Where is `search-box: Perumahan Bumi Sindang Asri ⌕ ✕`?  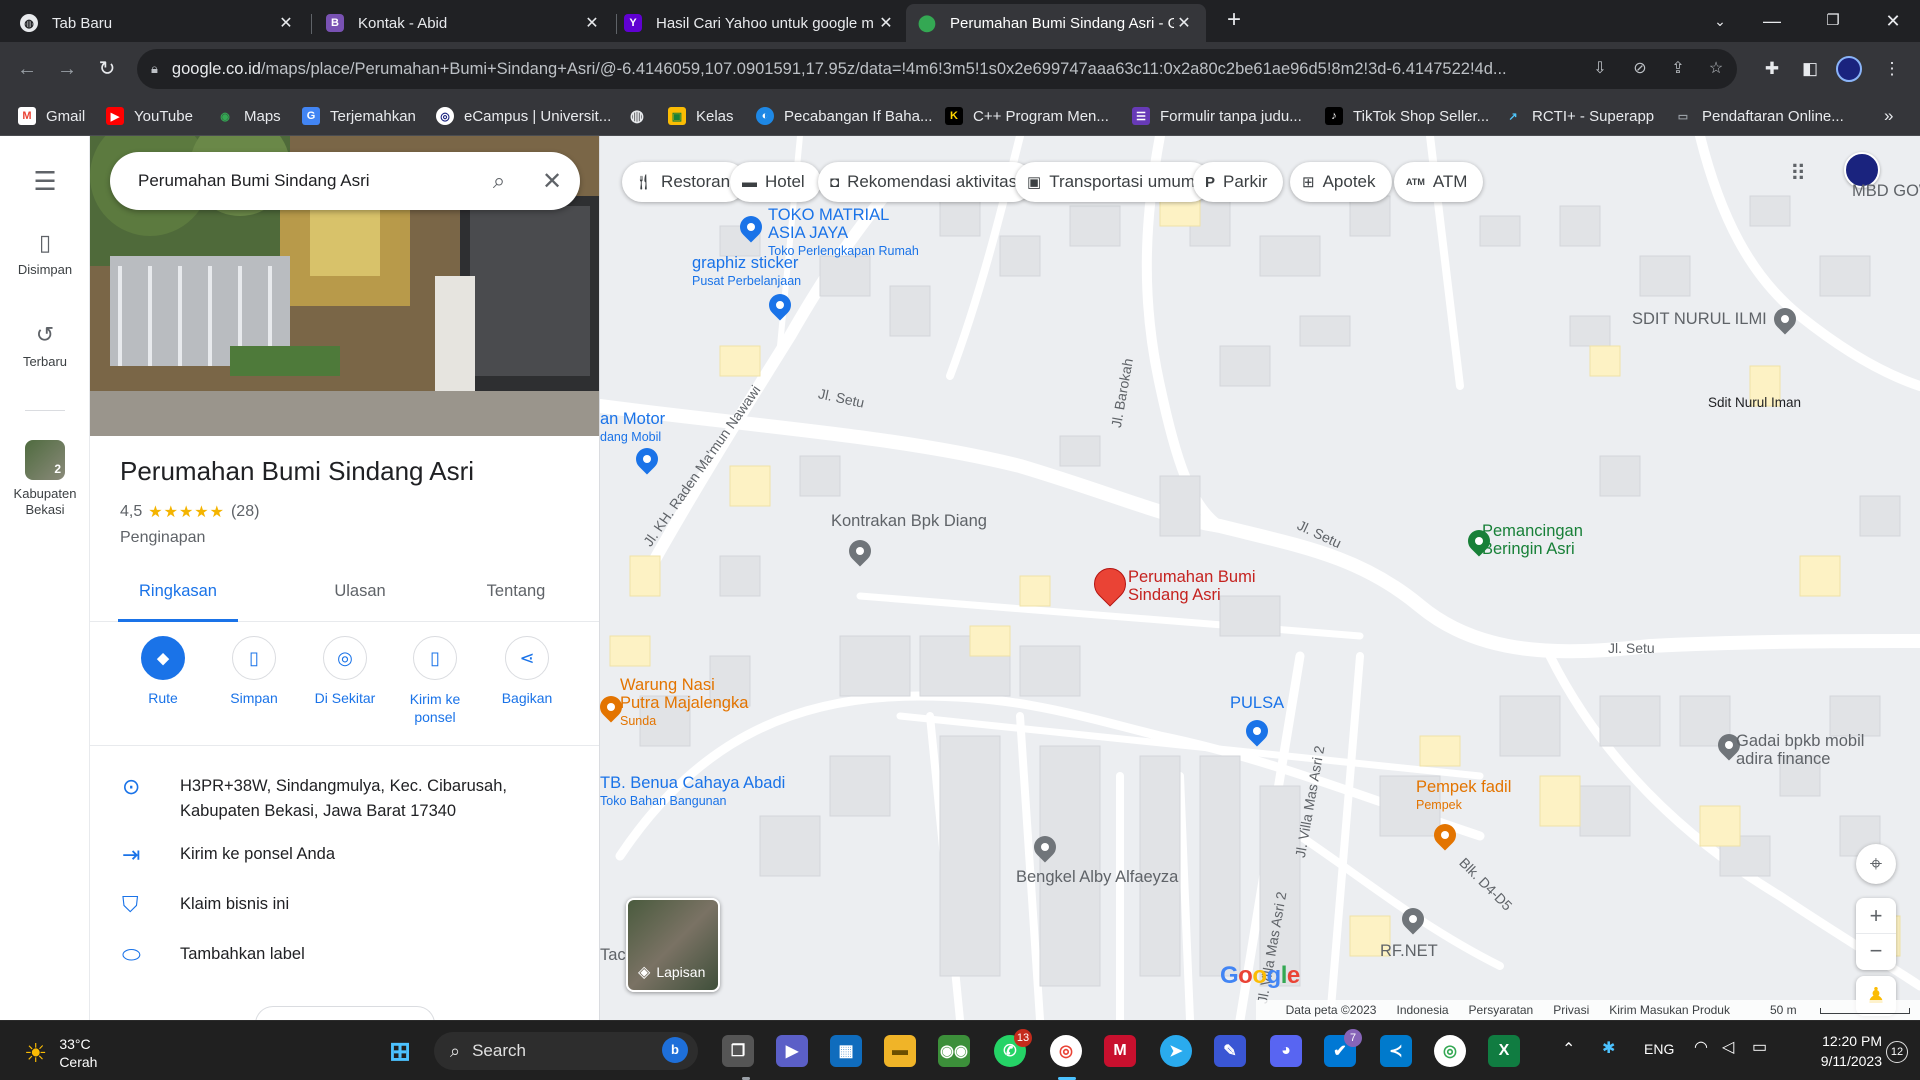 search-box: Perumahan Bumi Sindang Asri ⌕ ✕ is located at coordinates (345, 181).